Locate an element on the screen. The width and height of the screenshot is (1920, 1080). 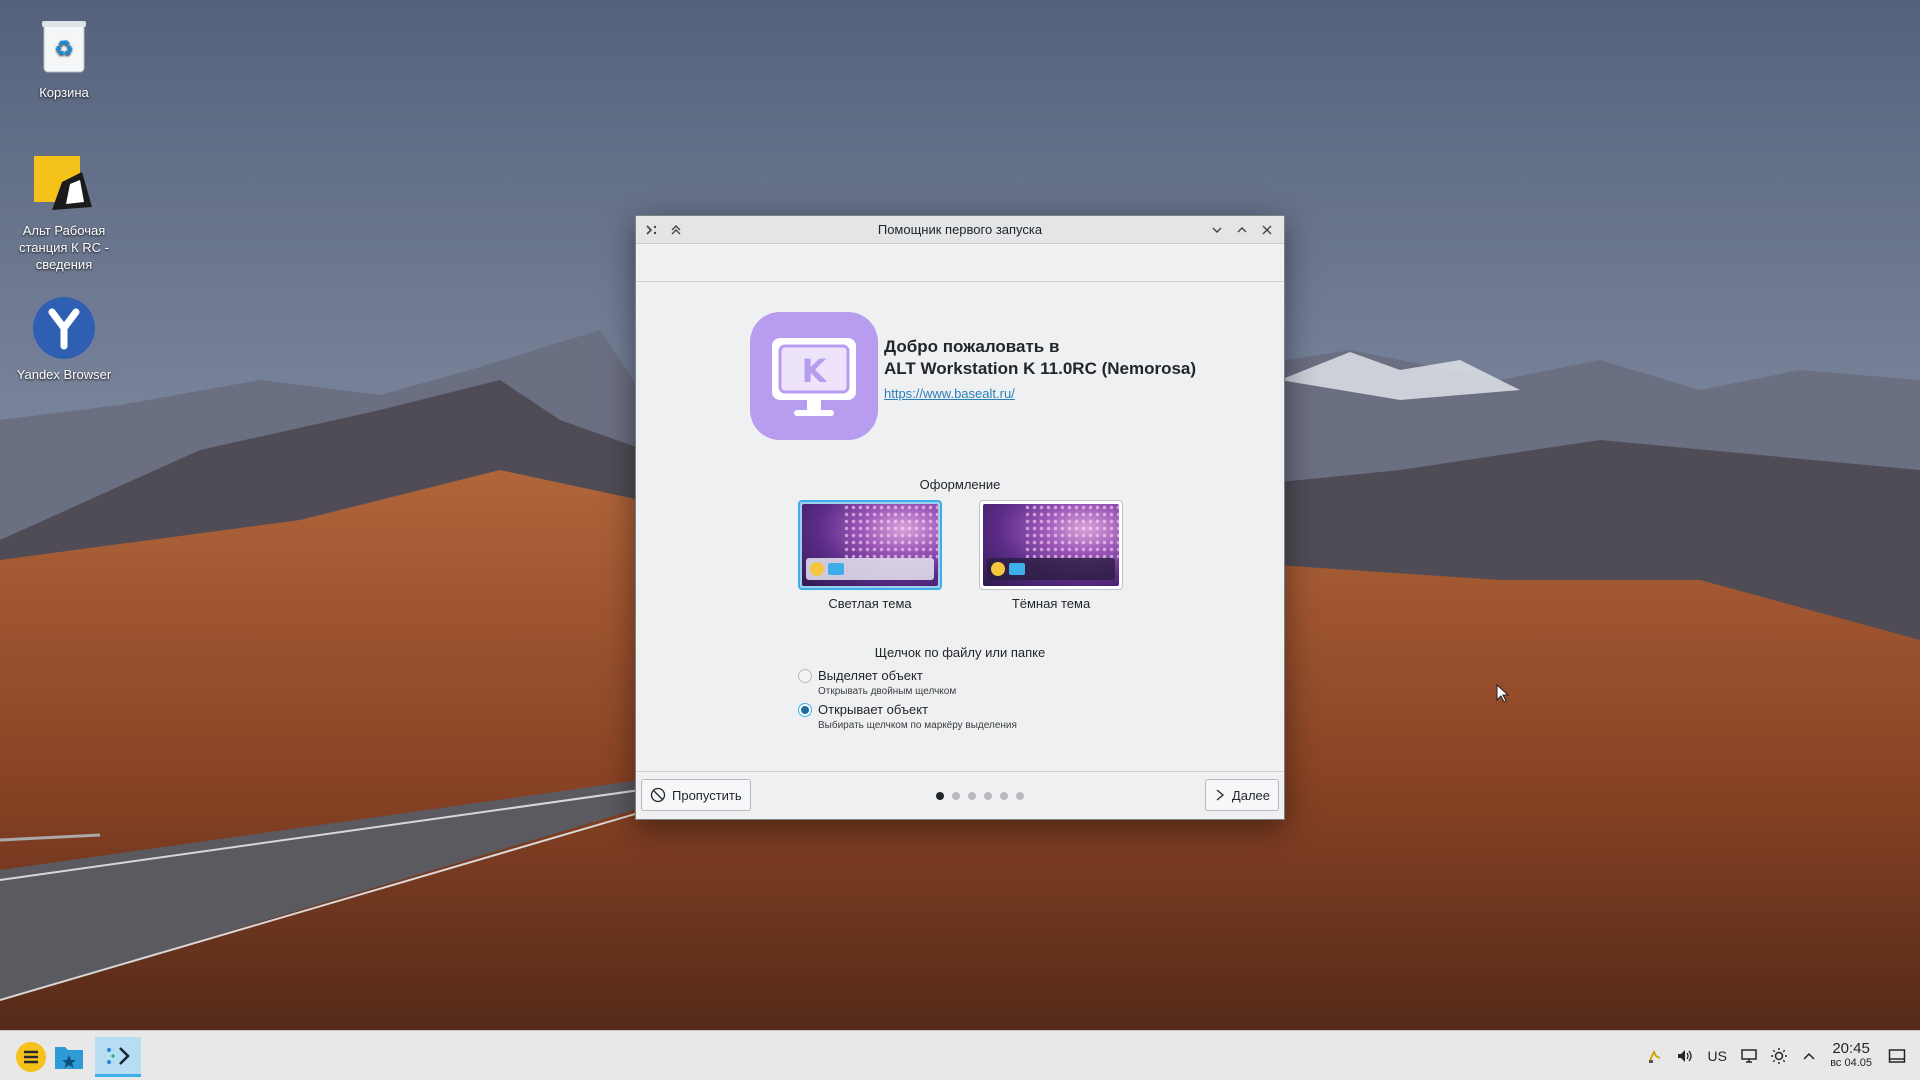
page-indicator is located at coordinates (960, 796).